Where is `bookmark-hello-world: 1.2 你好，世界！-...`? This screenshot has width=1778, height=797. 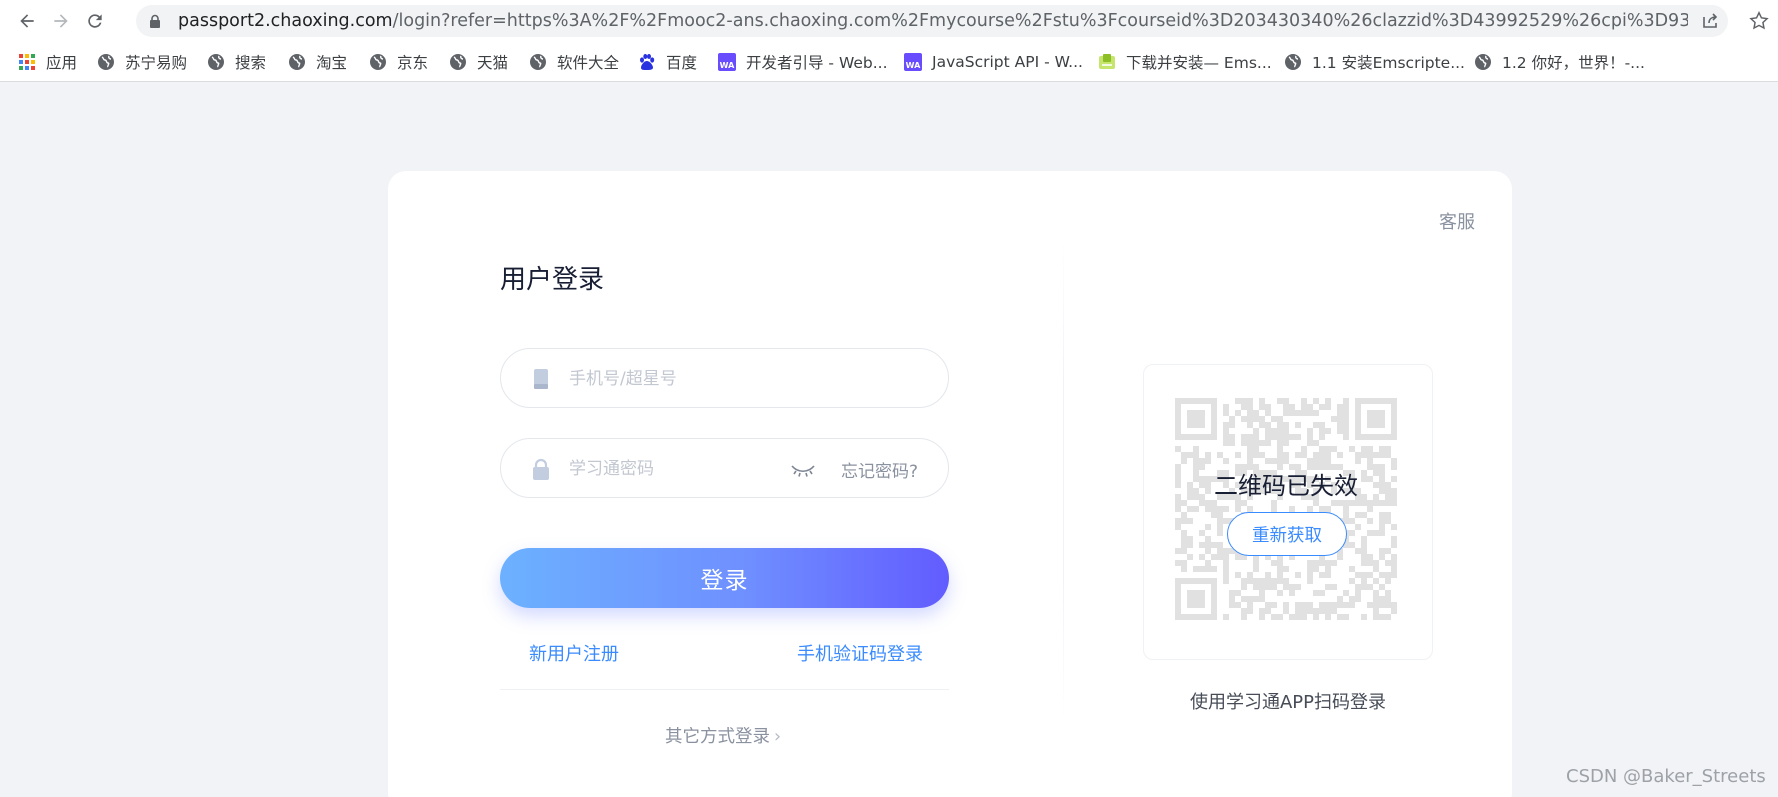 bookmark-hello-world: 1.2 你好，世界！-... is located at coordinates (1559, 62).